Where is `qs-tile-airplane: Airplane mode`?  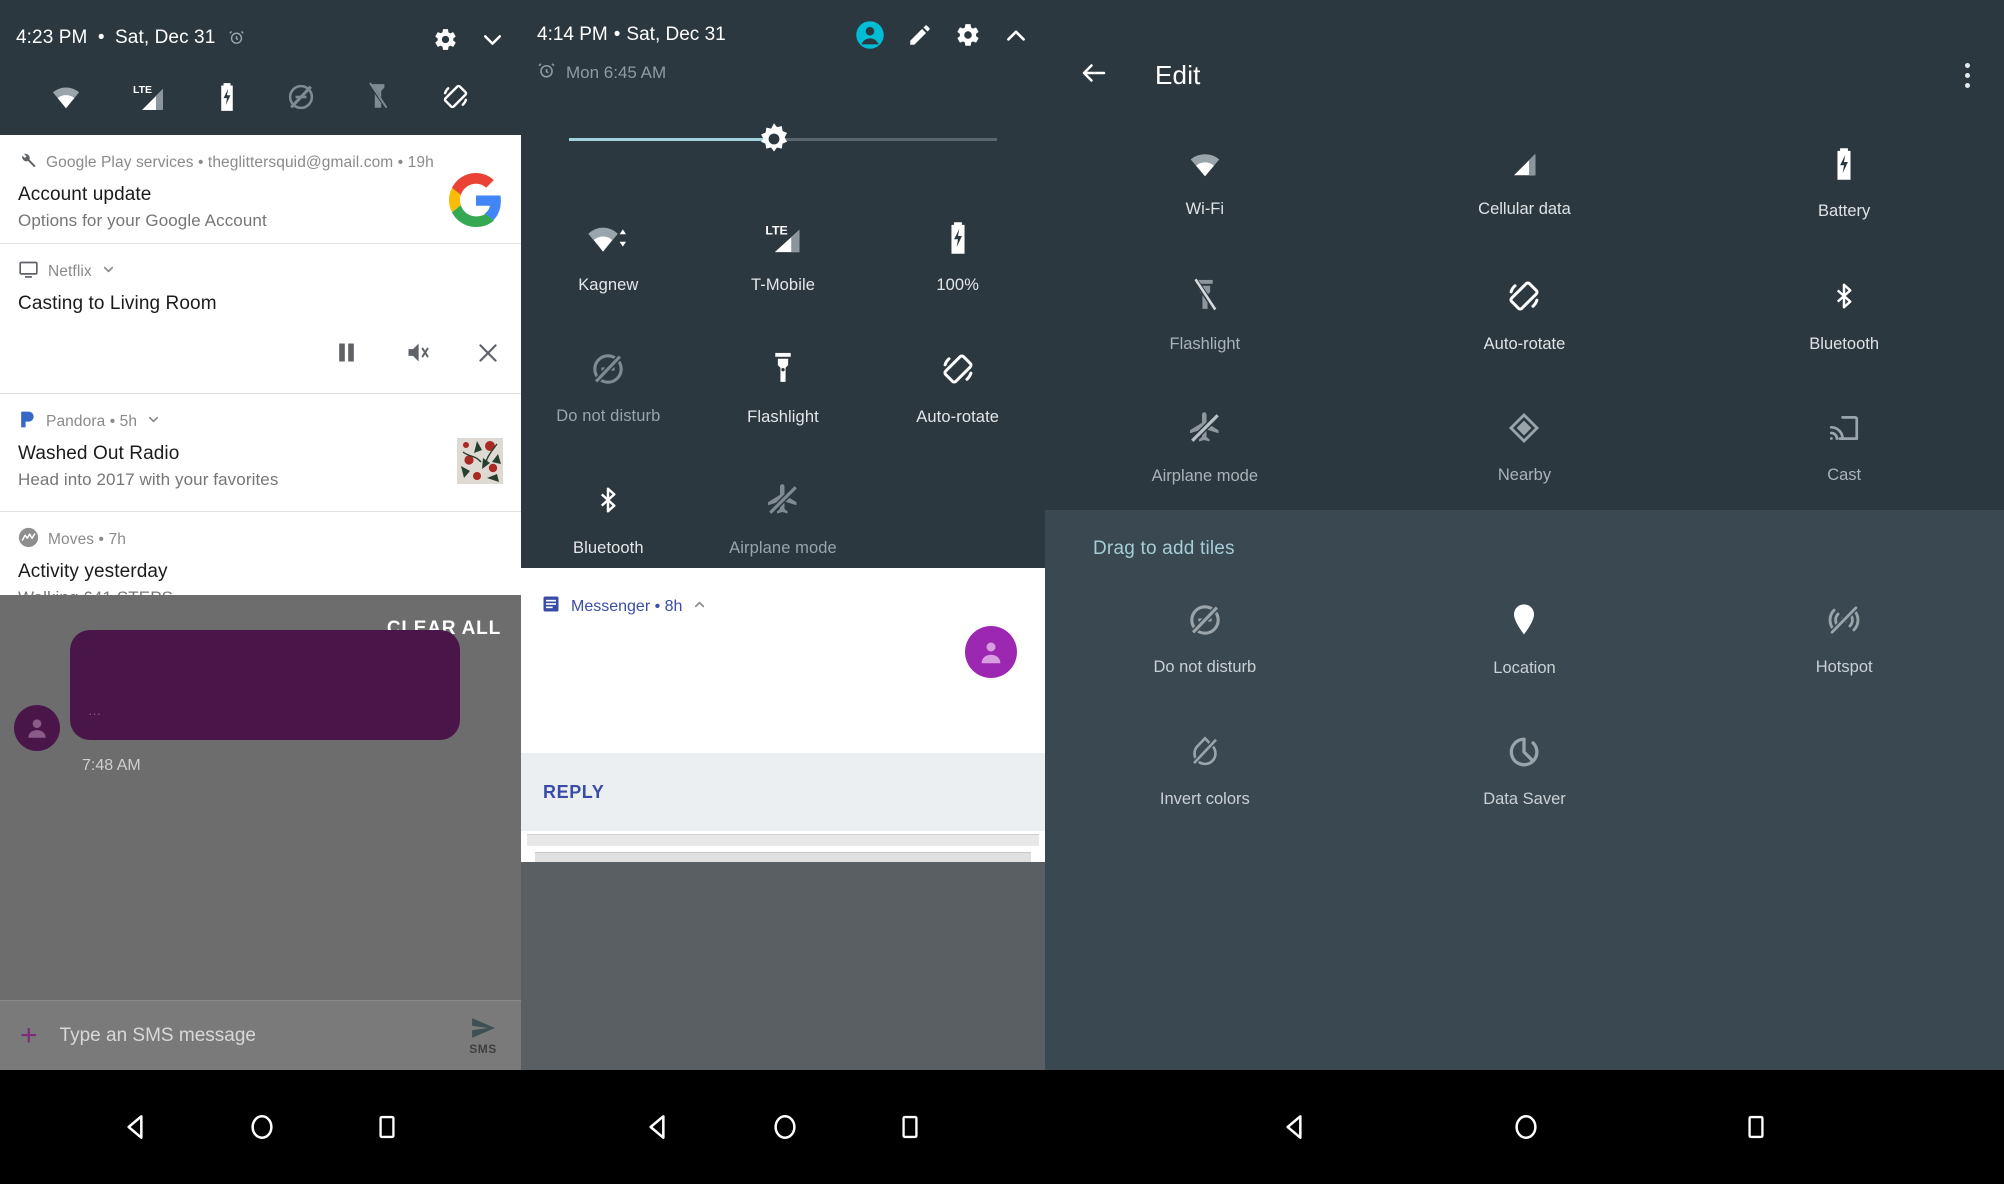
qs-tile-airplane: Airplane mode is located at coordinates (783, 519).